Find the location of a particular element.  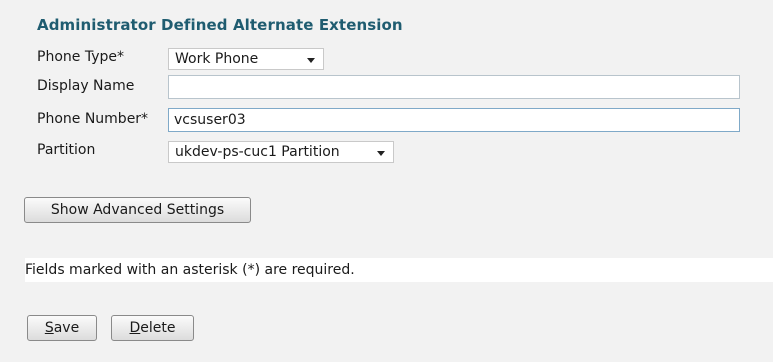

phone-type-value: Work Phone is located at coordinates (217, 59).